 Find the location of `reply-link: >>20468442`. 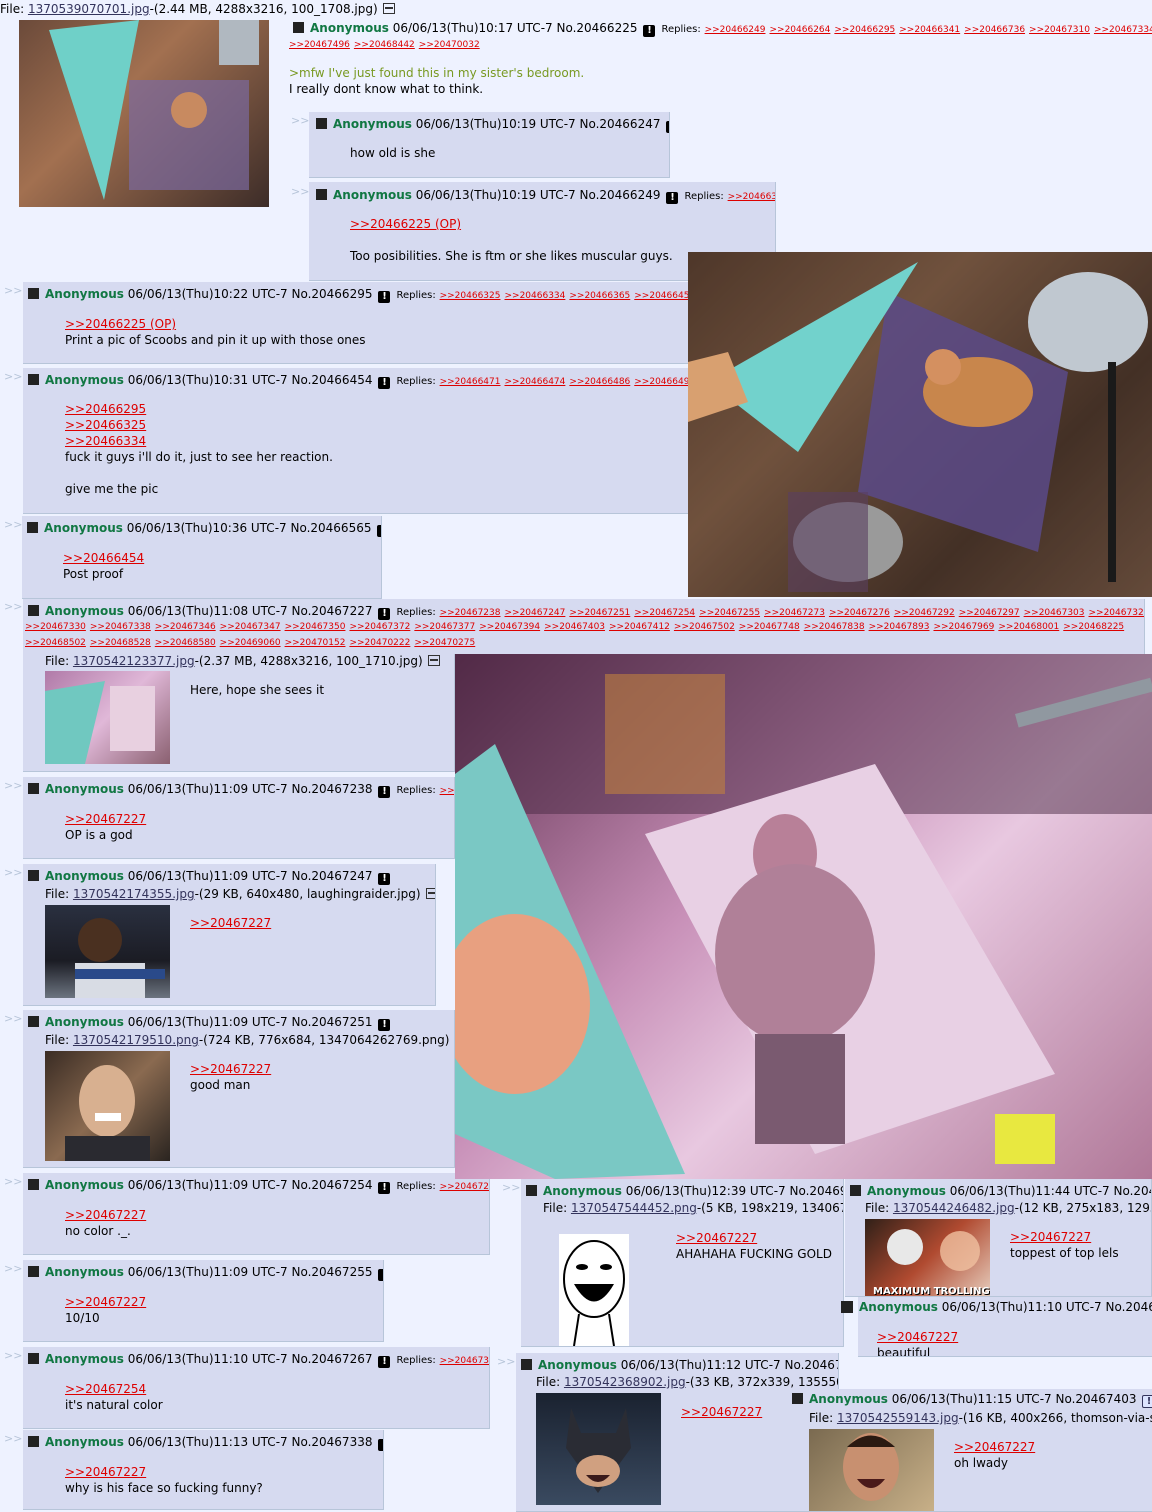

reply-link: >>20468442 is located at coordinates (384, 45).